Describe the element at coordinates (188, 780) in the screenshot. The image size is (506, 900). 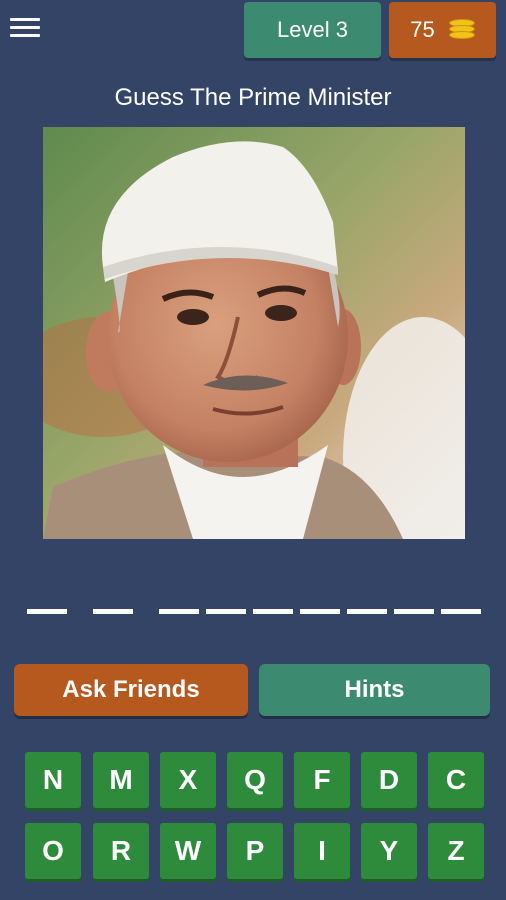
I see `letter-key: X` at that location.